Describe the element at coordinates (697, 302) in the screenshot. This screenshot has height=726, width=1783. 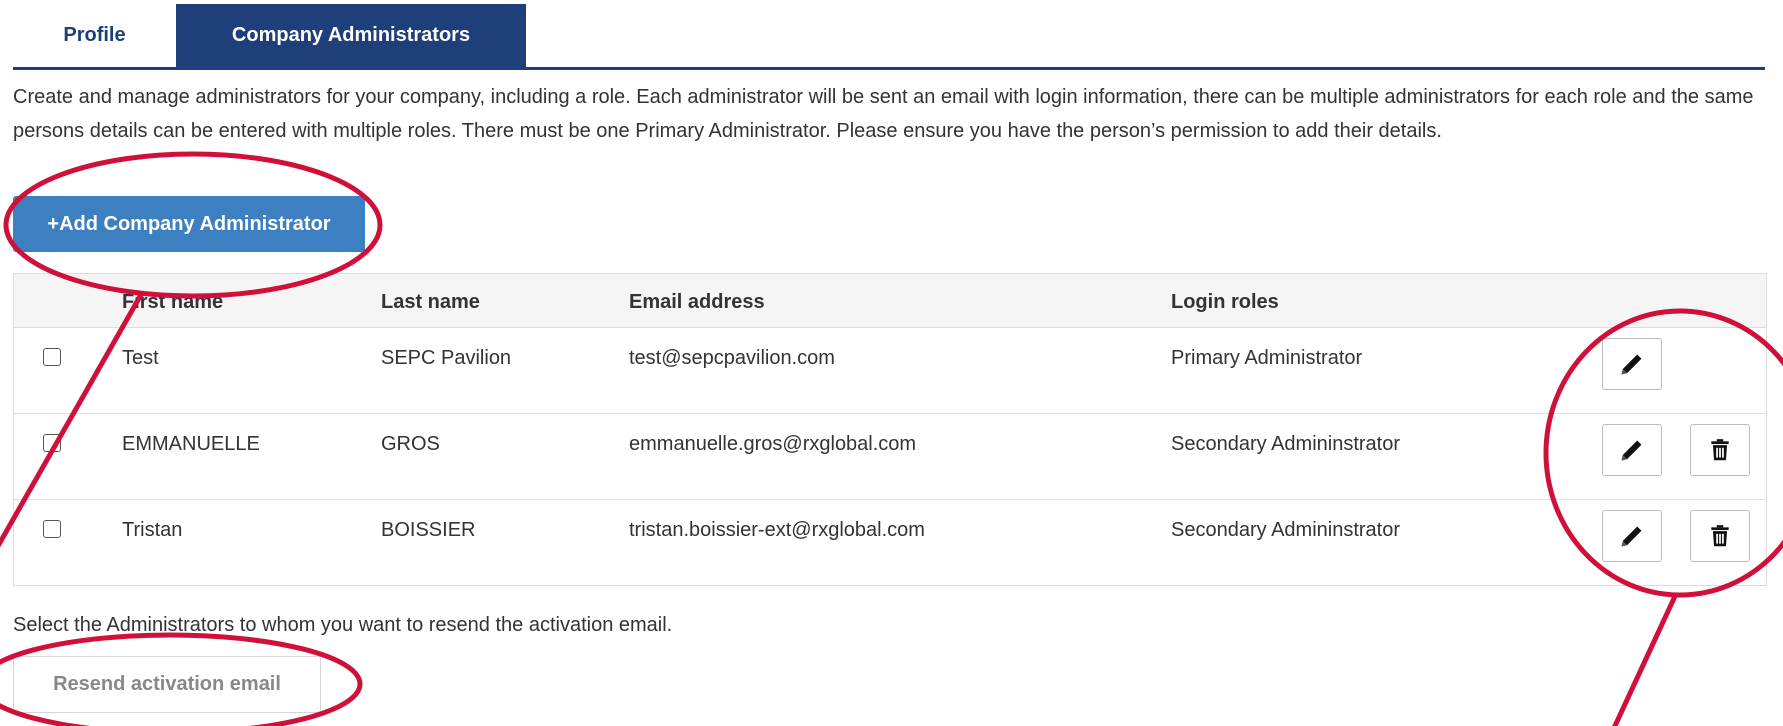
I see `column-header-email: Email address` at that location.